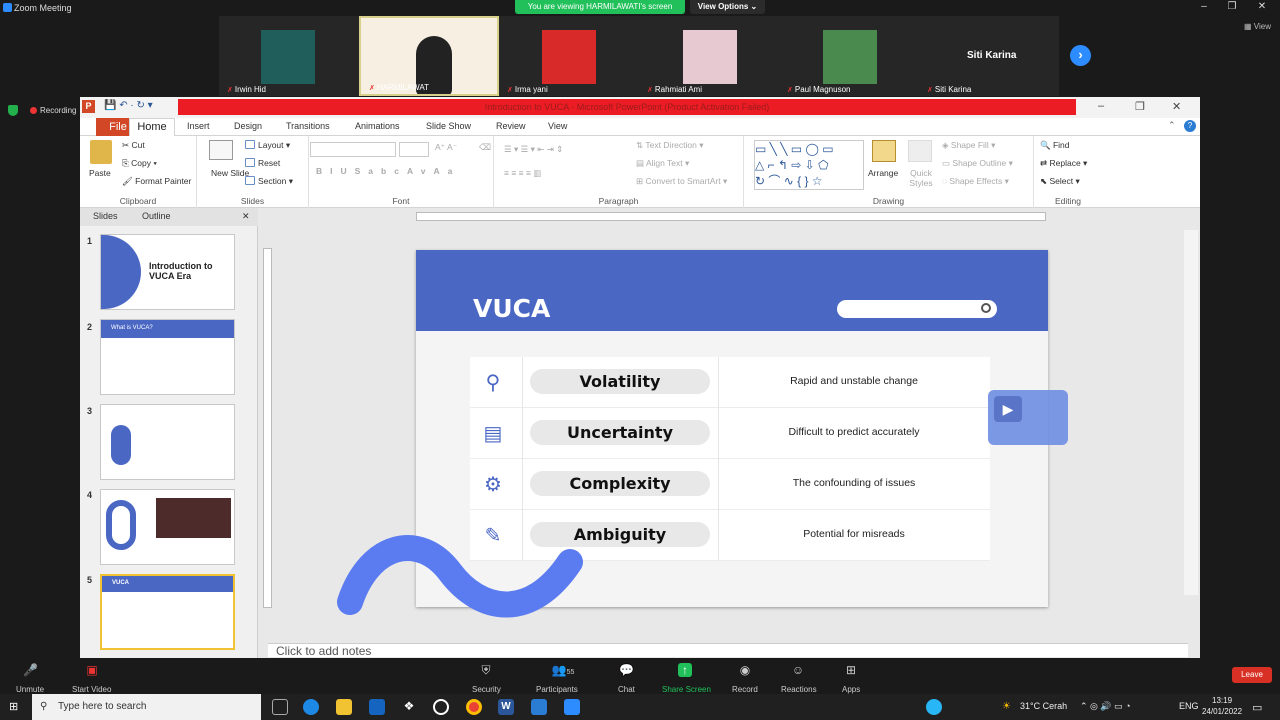  What do you see at coordinates (230, 173) in the screenshot?
I see `new-slide-button: New Slide` at bounding box center [230, 173].